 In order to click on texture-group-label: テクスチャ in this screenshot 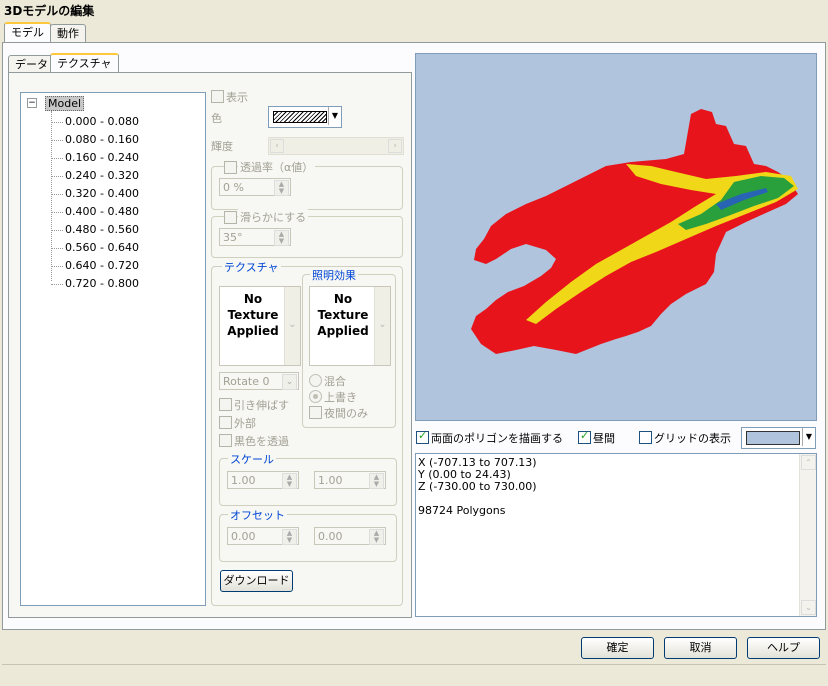, I will do `click(251, 267)`.